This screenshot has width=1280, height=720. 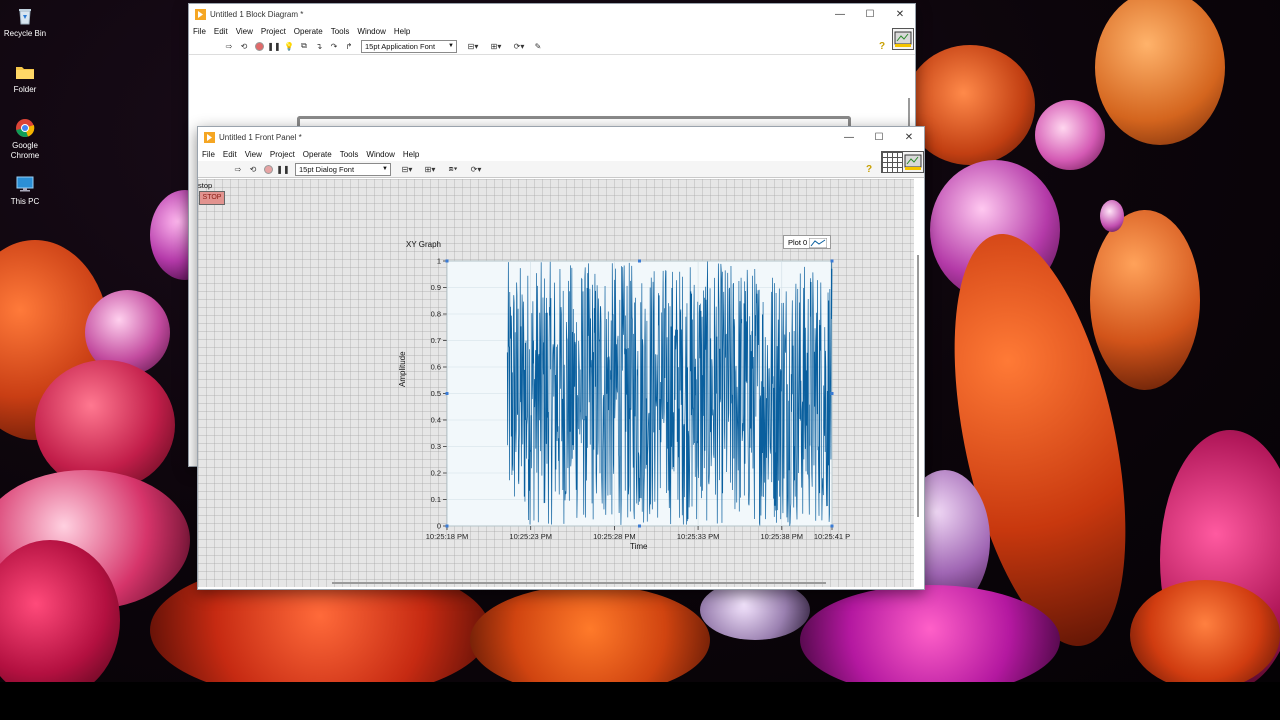 I want to click on taskbar, so click(x=640, y=701).